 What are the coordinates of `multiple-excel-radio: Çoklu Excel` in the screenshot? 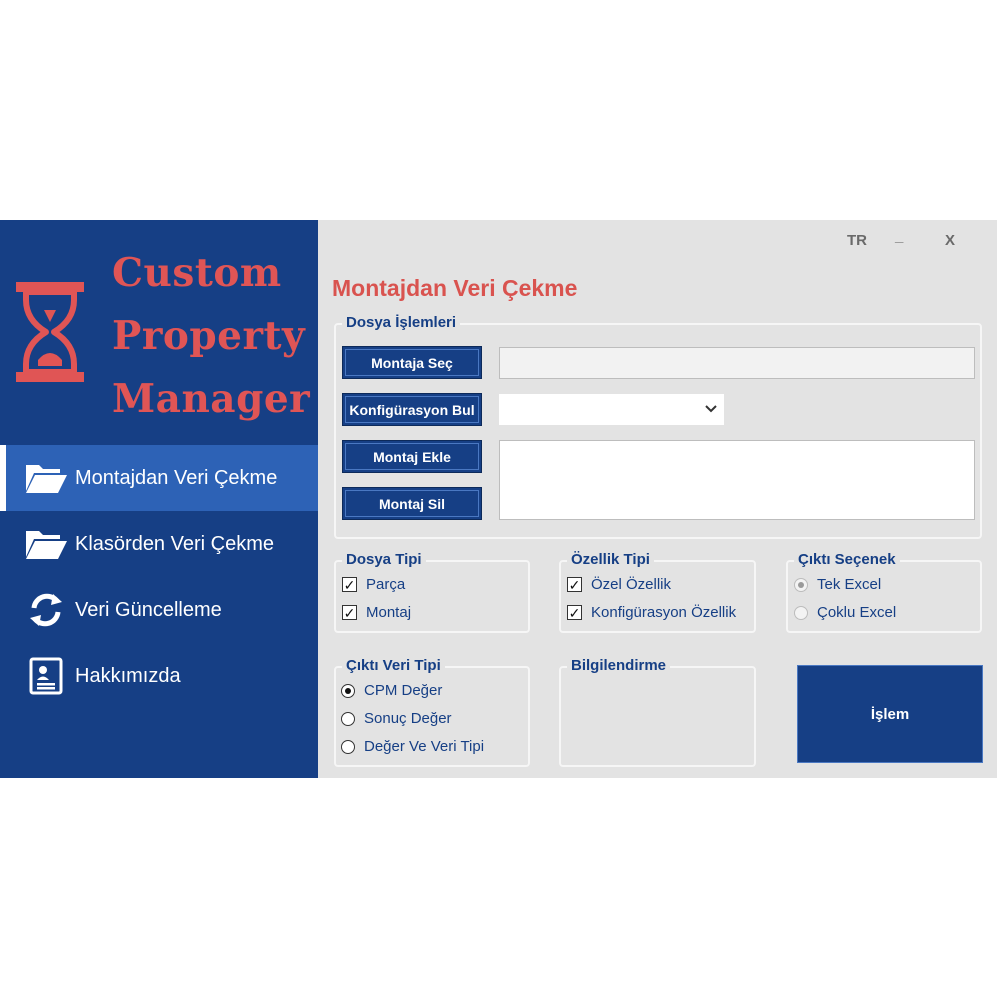 It's located at (845, 612).